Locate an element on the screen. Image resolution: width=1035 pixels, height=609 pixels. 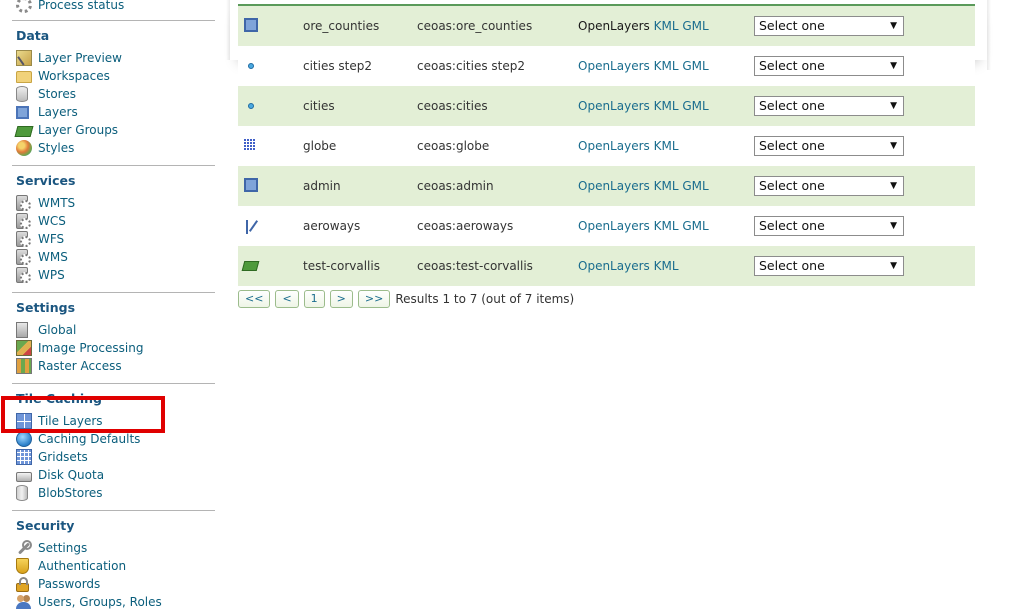
disk-icon is located at coordinates (24, 476).